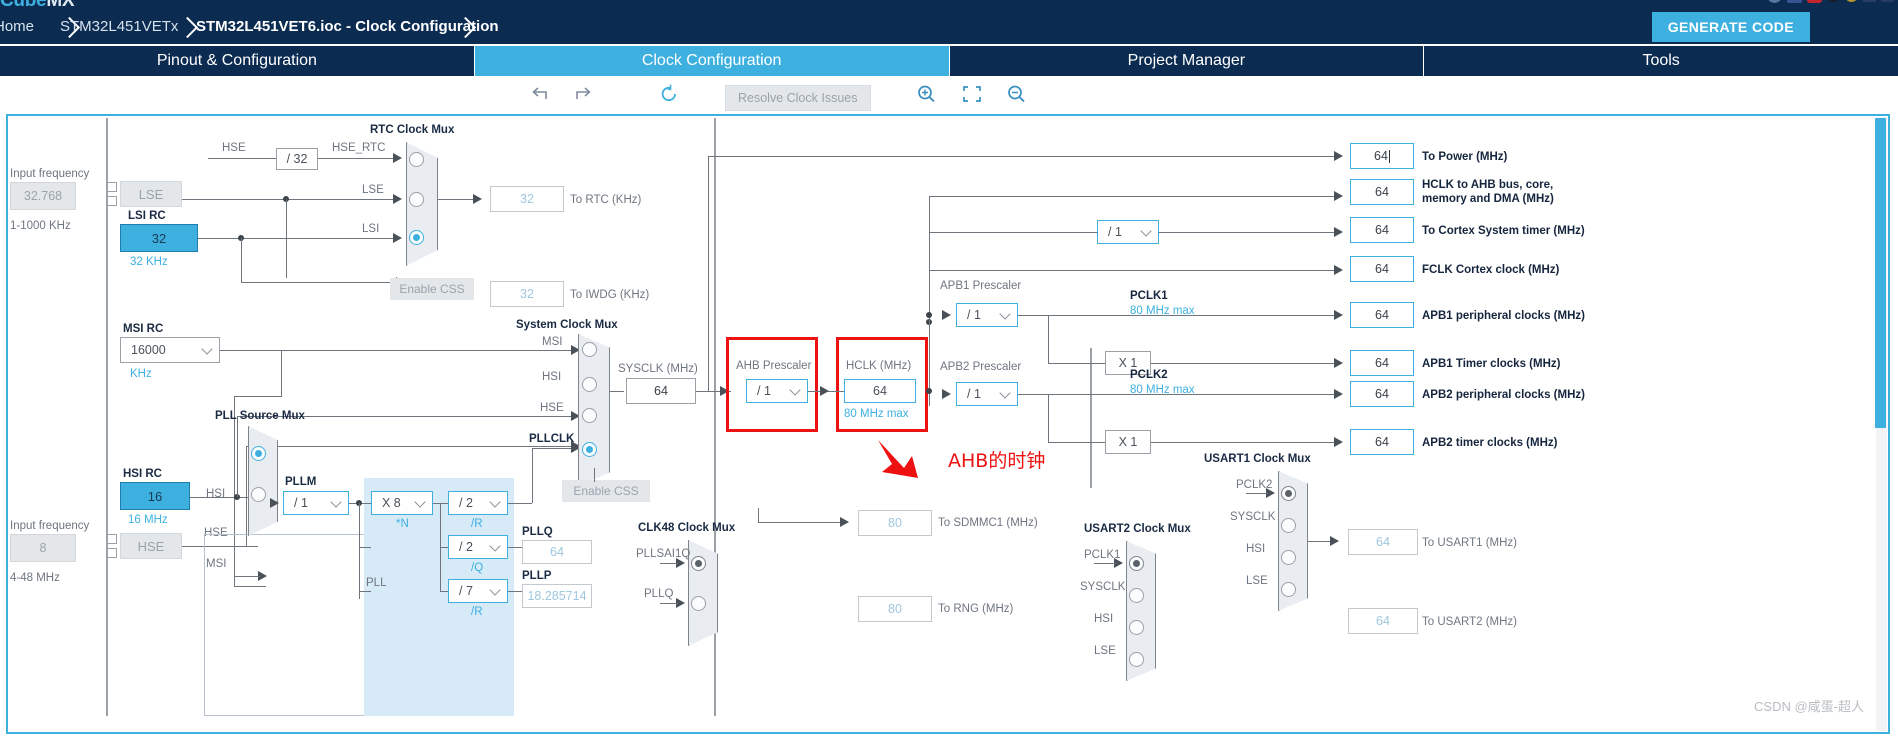 This screenshot has height=739, width=1898. Describe the element at coordinates (774, 366) in the screenshot. I see `ahb-prescaler-title: AHB Prescaler` at that location.